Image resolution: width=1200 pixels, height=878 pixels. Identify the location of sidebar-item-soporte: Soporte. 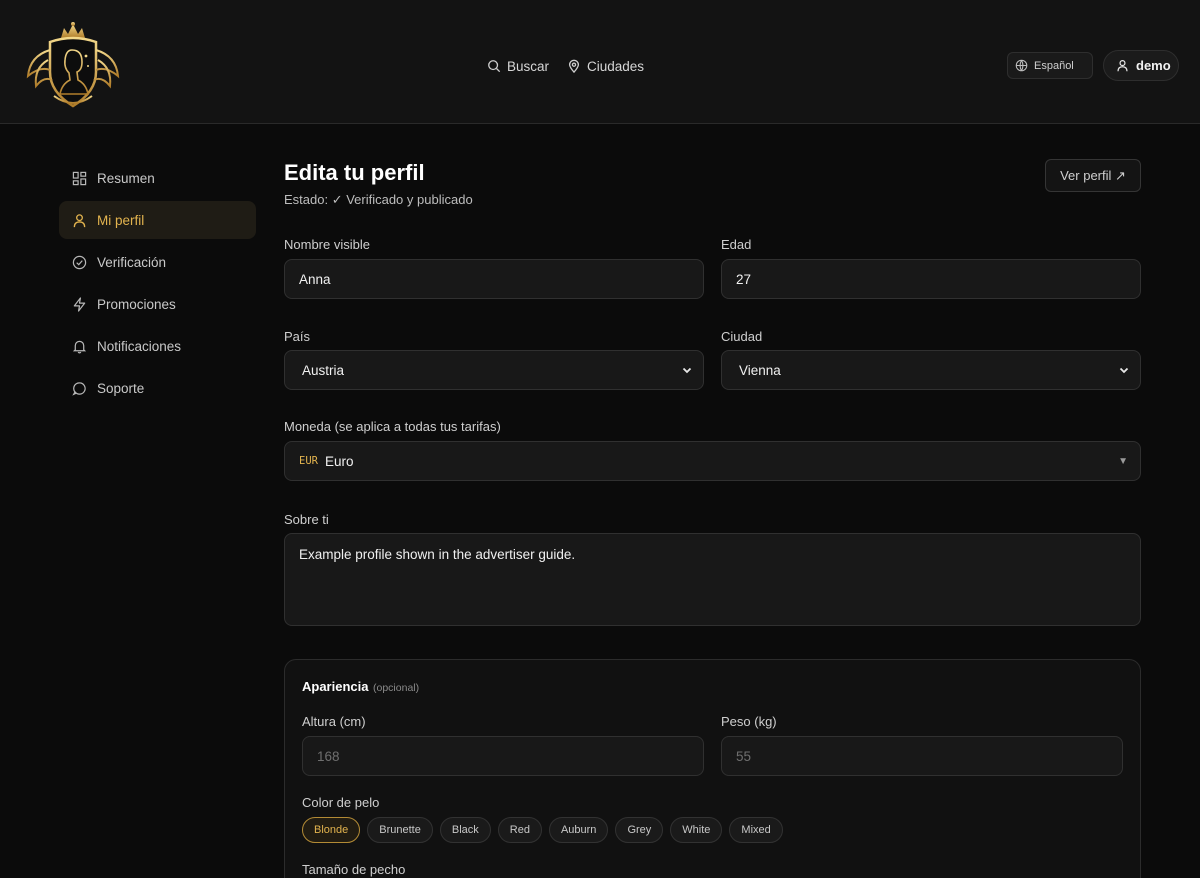
(157, 388).